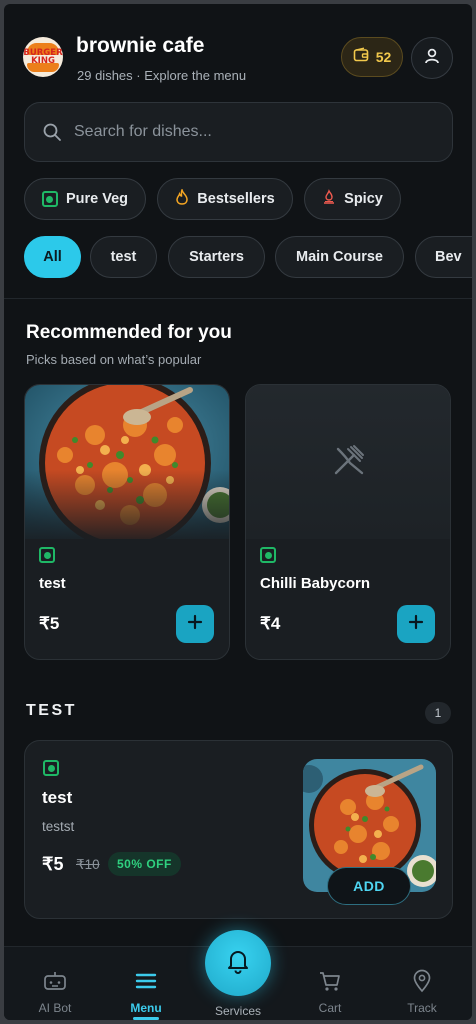 The height and width of the screenshot is (1024, 476). What do you see at coordinates (88, 864) in the screenshot?
I see `original-price: ₹10` at bounding box center [88, 864].